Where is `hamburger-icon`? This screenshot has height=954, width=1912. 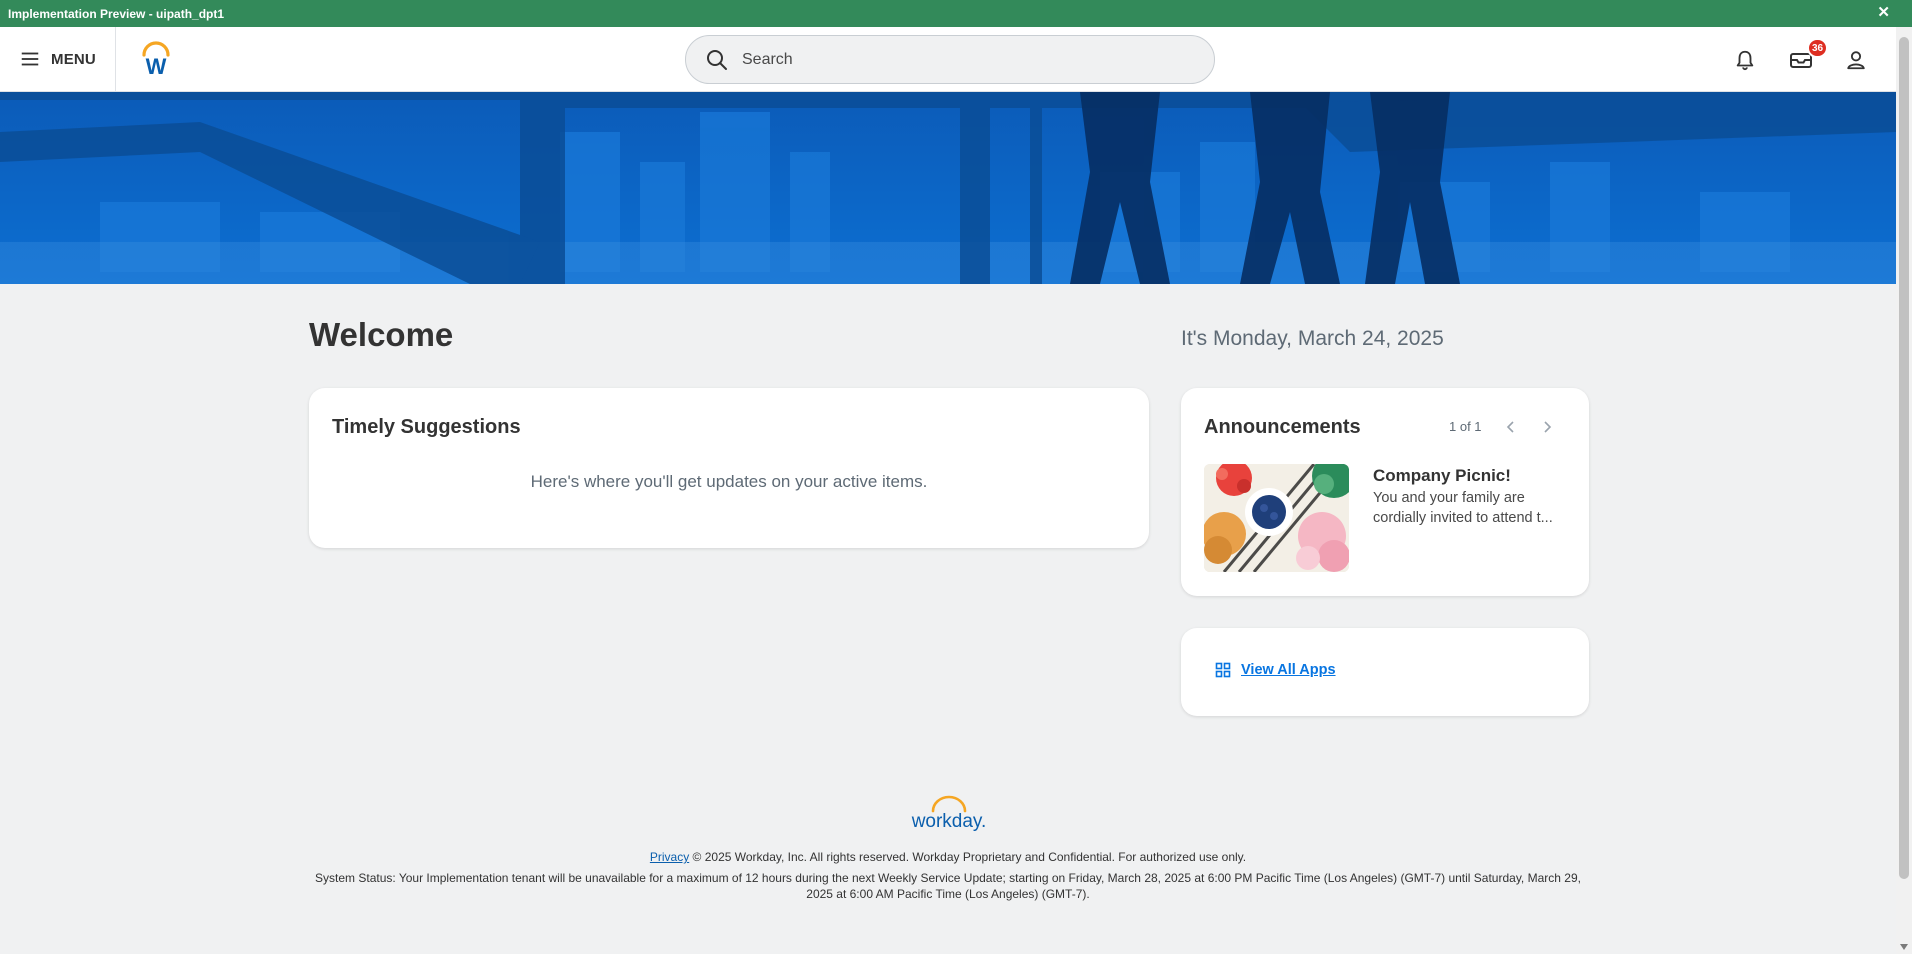 hamburger-icon is located at coordinates (30, 59).